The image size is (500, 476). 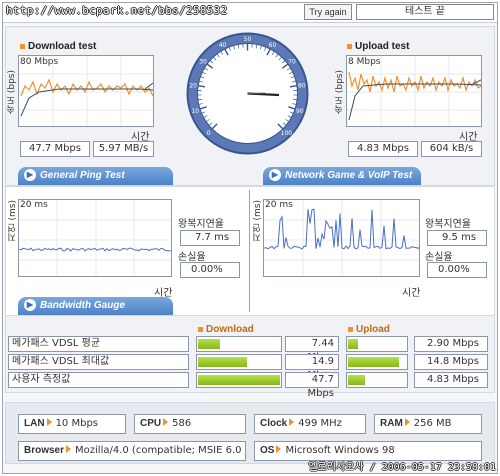 What do you see at coordinates (201, 224) in the screenshot?
I see `ping-rtt-label: 왕복지연율` at bounding box center [201, 224].